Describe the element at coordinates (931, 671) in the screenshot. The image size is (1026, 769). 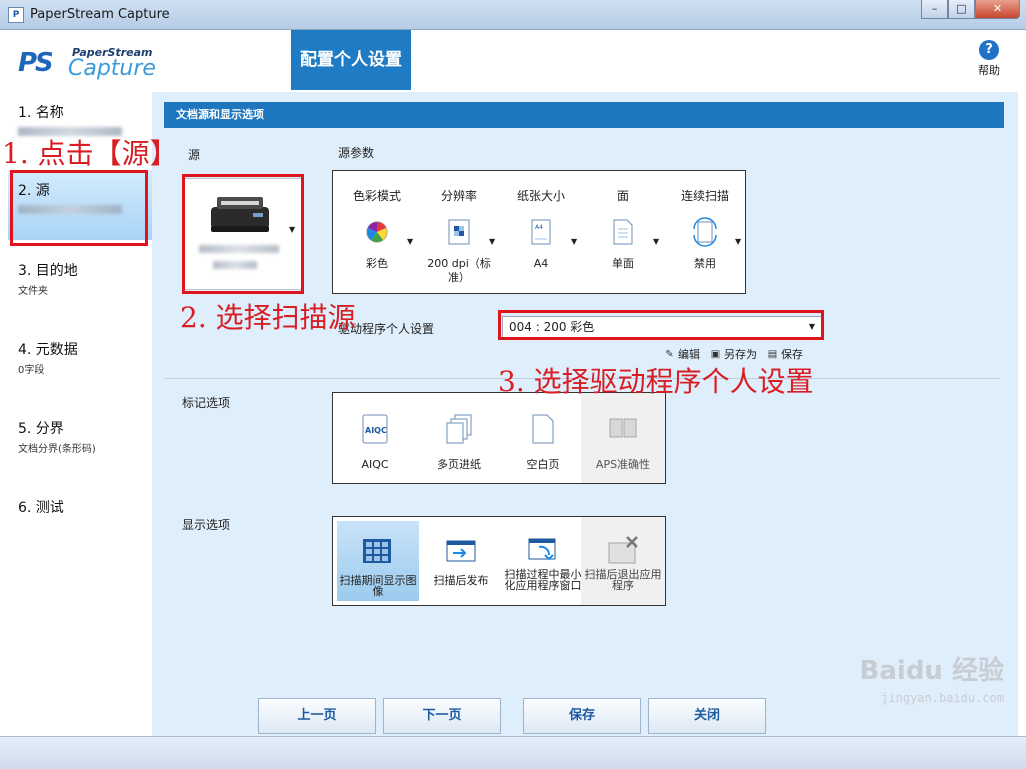
I see `watermark-logo: Baidu 经验` at that location.